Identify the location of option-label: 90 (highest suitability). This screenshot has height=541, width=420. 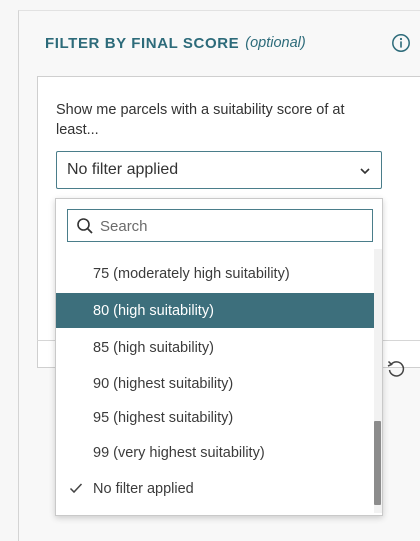
(163, 383).